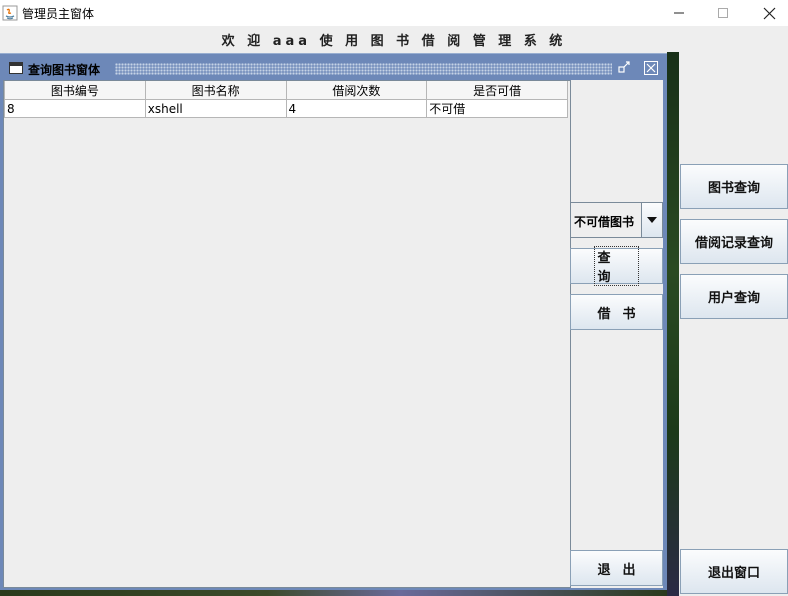 This screenshot has width=788, height=596. Describe the element at coordinates (673, 324) in the screenshot. I see `desktop-background` at that location.